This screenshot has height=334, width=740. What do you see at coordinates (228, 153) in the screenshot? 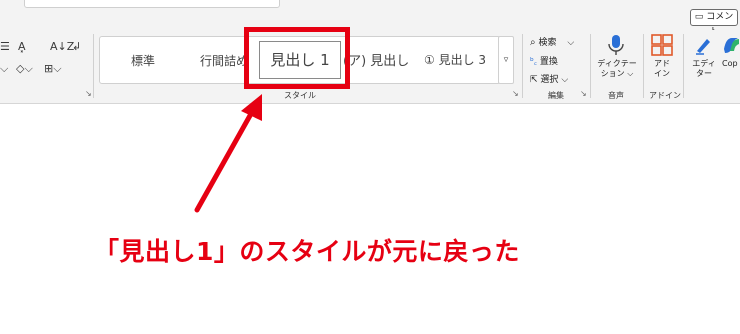
I see `annotation-arrow` at bounding box center [228, 153].